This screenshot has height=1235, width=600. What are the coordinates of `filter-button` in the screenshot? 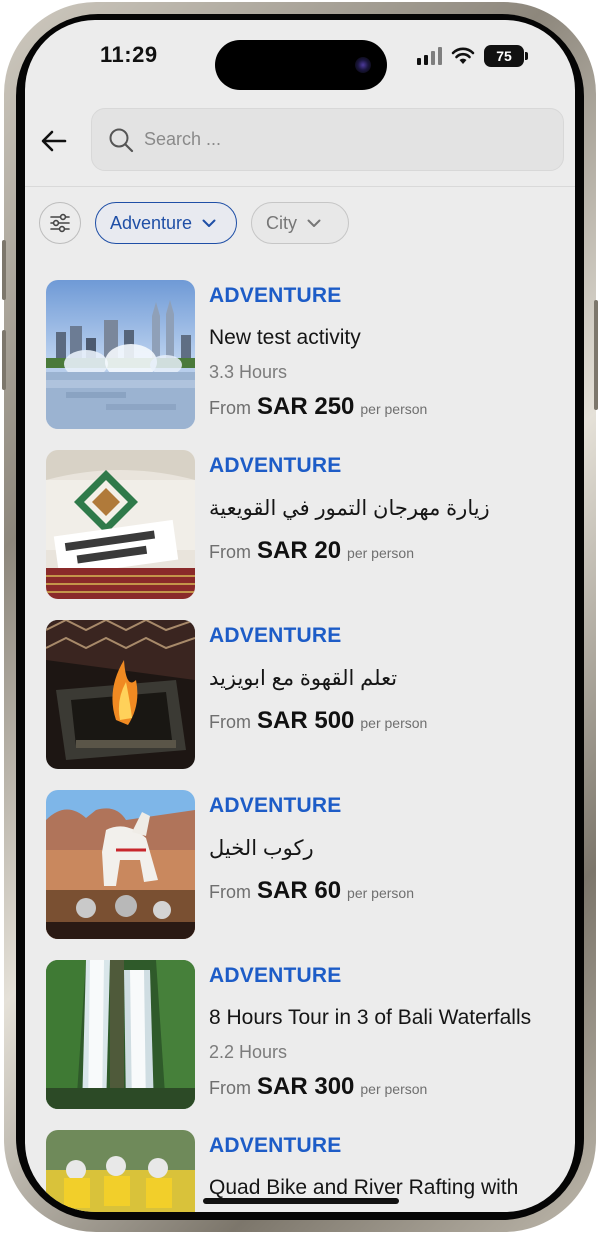 It's located at (60, 223).